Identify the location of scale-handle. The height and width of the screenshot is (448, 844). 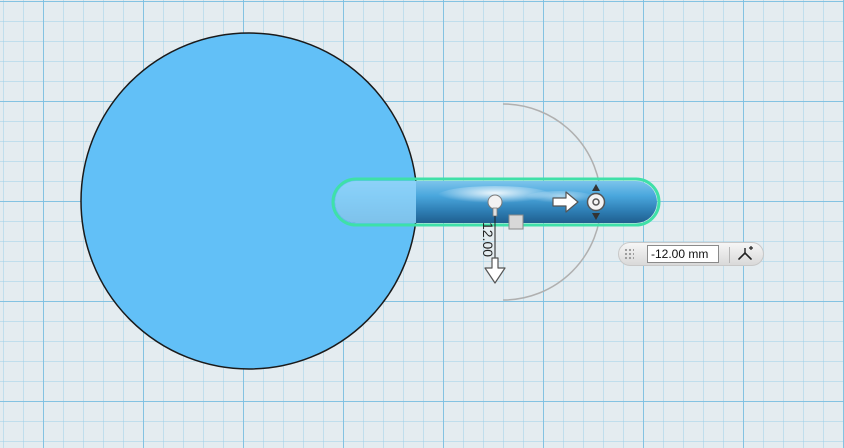
(516, 222).